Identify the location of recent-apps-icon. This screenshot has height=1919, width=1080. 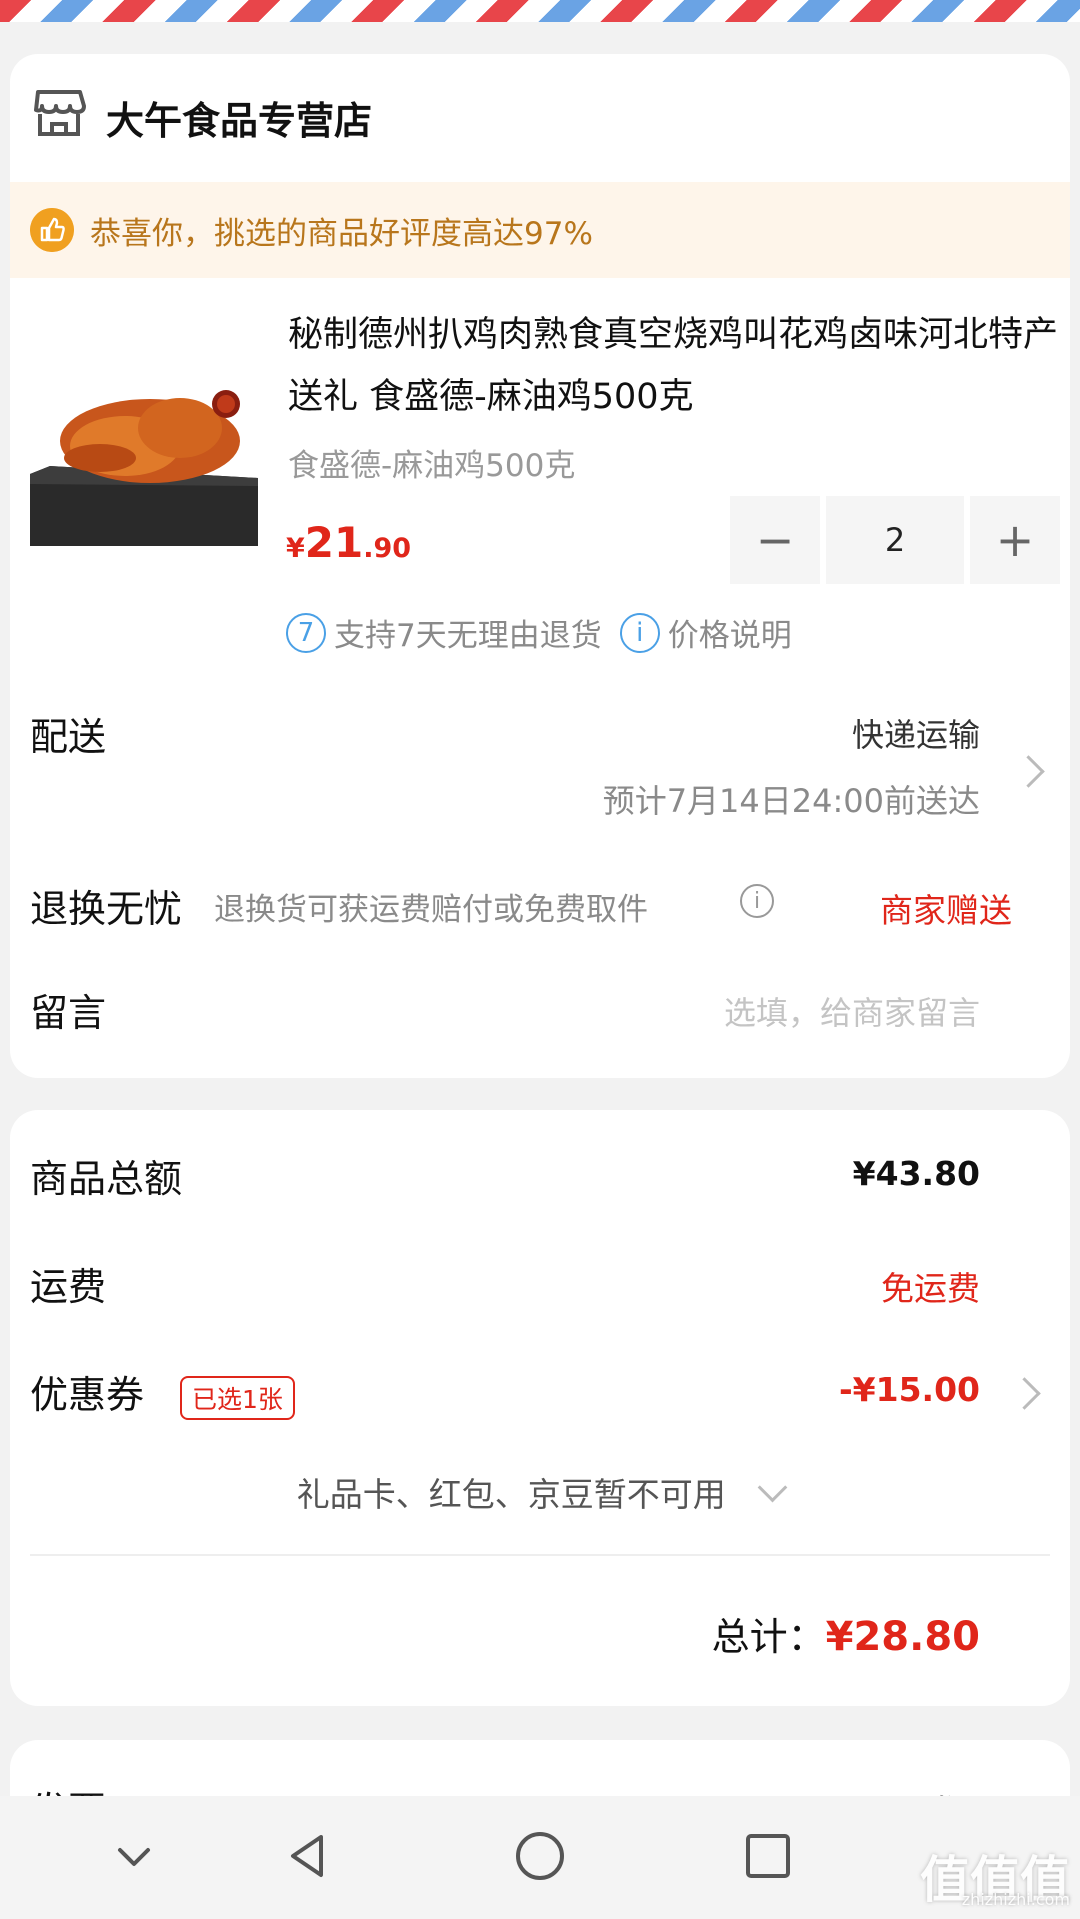
(768, 1856).